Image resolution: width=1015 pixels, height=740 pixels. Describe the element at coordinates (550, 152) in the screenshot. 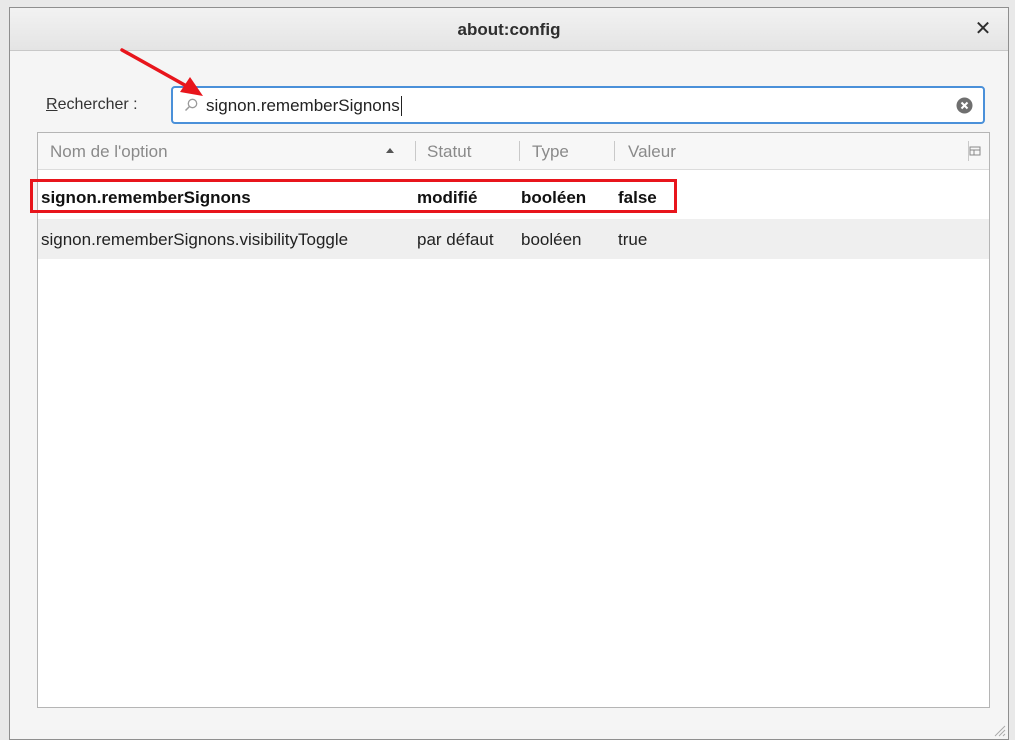

I see `column-header-type: Type` at that location.